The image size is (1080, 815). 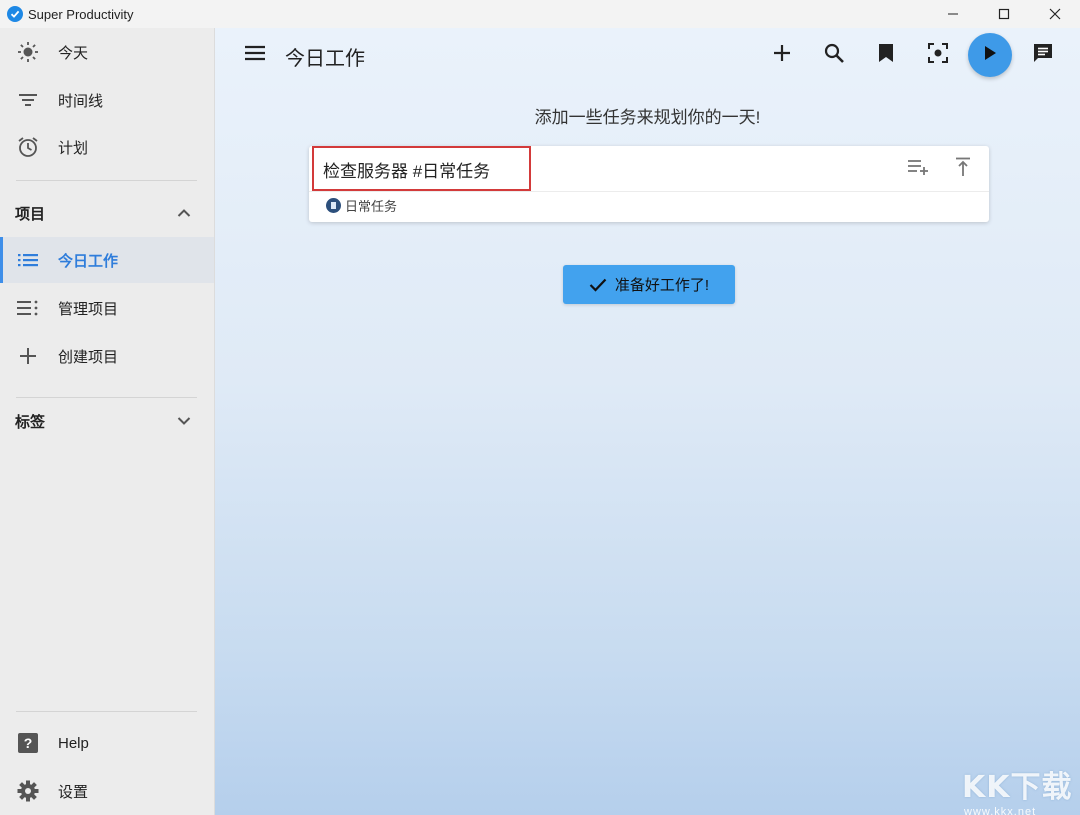 What do you see at coordinates (952, 14) in the screenshot?
I see `minimize-button` at bounding box center [952, 14].